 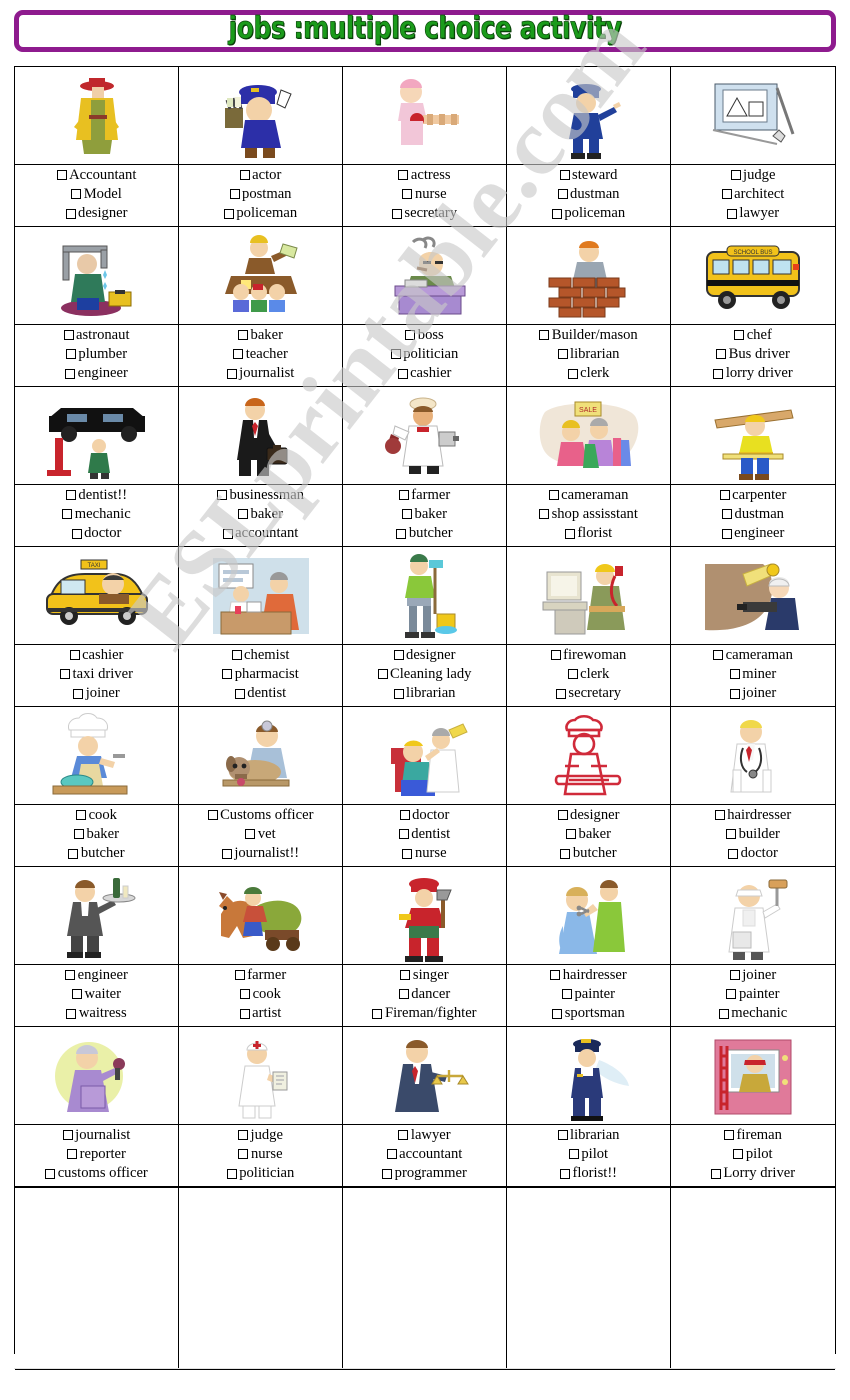 What do you see at coordinates (424, 335) in the screenshot?
I see `option-item: boss` at bounding box center [424, 335].